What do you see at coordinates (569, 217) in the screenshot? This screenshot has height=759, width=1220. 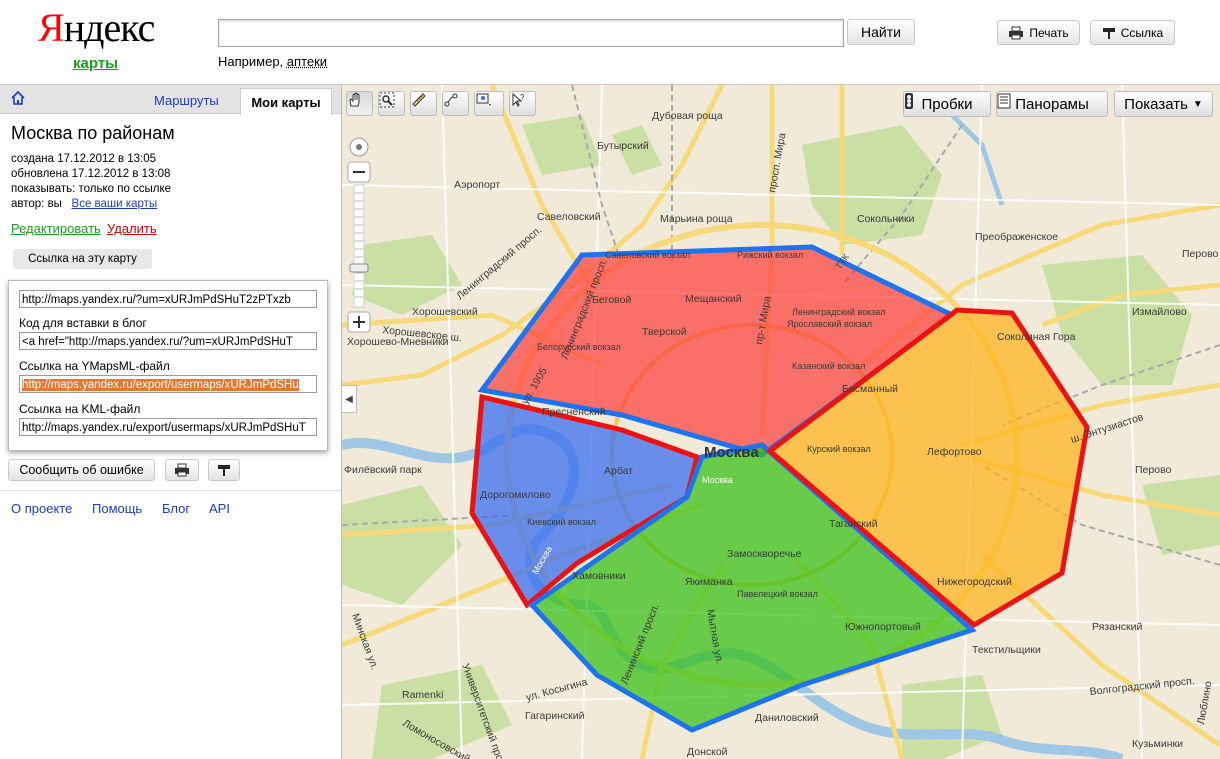 I see `map-label: Савеловский` at bounding box center [569, 217].